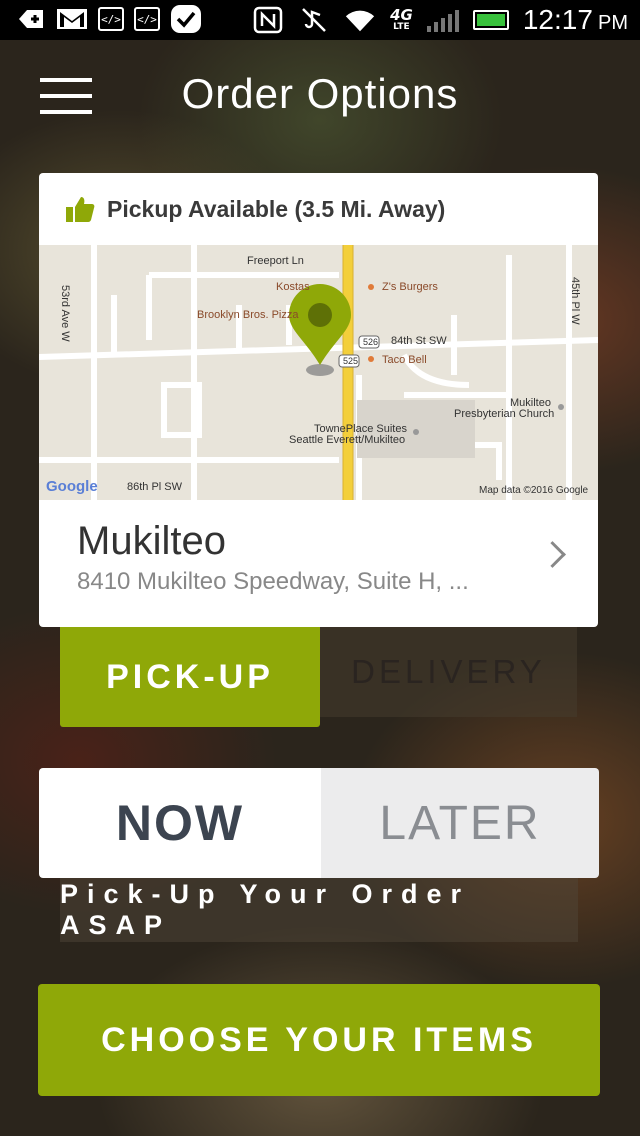 This screenshot has height=1136, width=640. Describe the element at coordinates (314, 20) in the screenshot. I see `mute-icon` at that location.